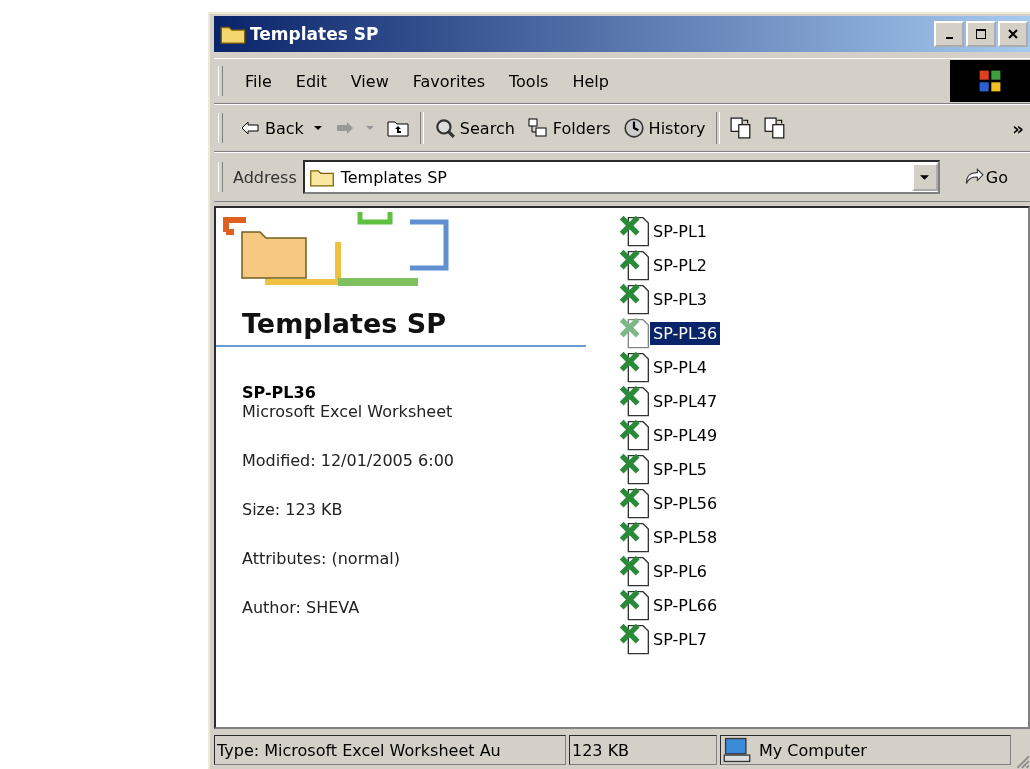  I want to click on history-button: History, so click(664, 128).